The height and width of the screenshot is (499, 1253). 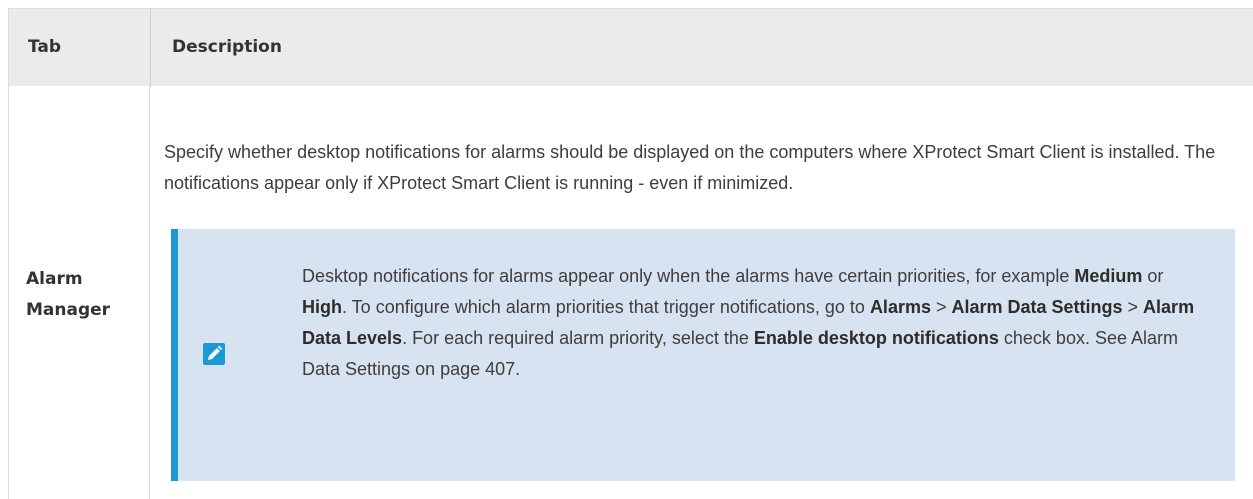 What do you see at coordinates (1153, 276) in the screenshot?
I see `note-segment: or` at bounding box center [1153, 276].